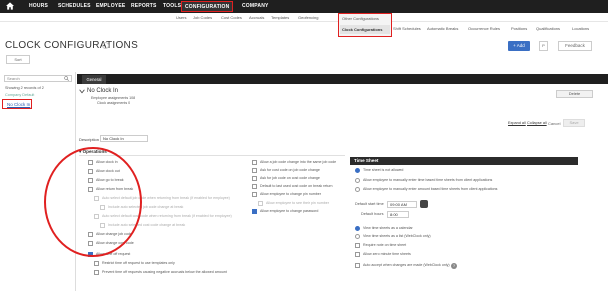  What do you see at coordinates (115, 189) in the screenshot?
I see `option-label: Allow return from break` at bounding box center [115, 189].